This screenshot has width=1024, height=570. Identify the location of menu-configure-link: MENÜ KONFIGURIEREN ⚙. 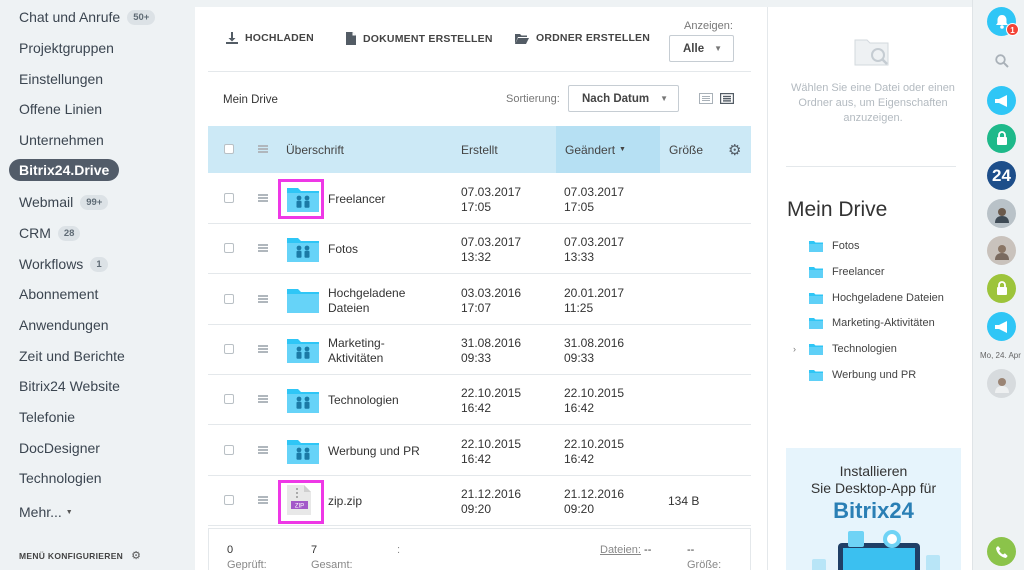
(80, 555).